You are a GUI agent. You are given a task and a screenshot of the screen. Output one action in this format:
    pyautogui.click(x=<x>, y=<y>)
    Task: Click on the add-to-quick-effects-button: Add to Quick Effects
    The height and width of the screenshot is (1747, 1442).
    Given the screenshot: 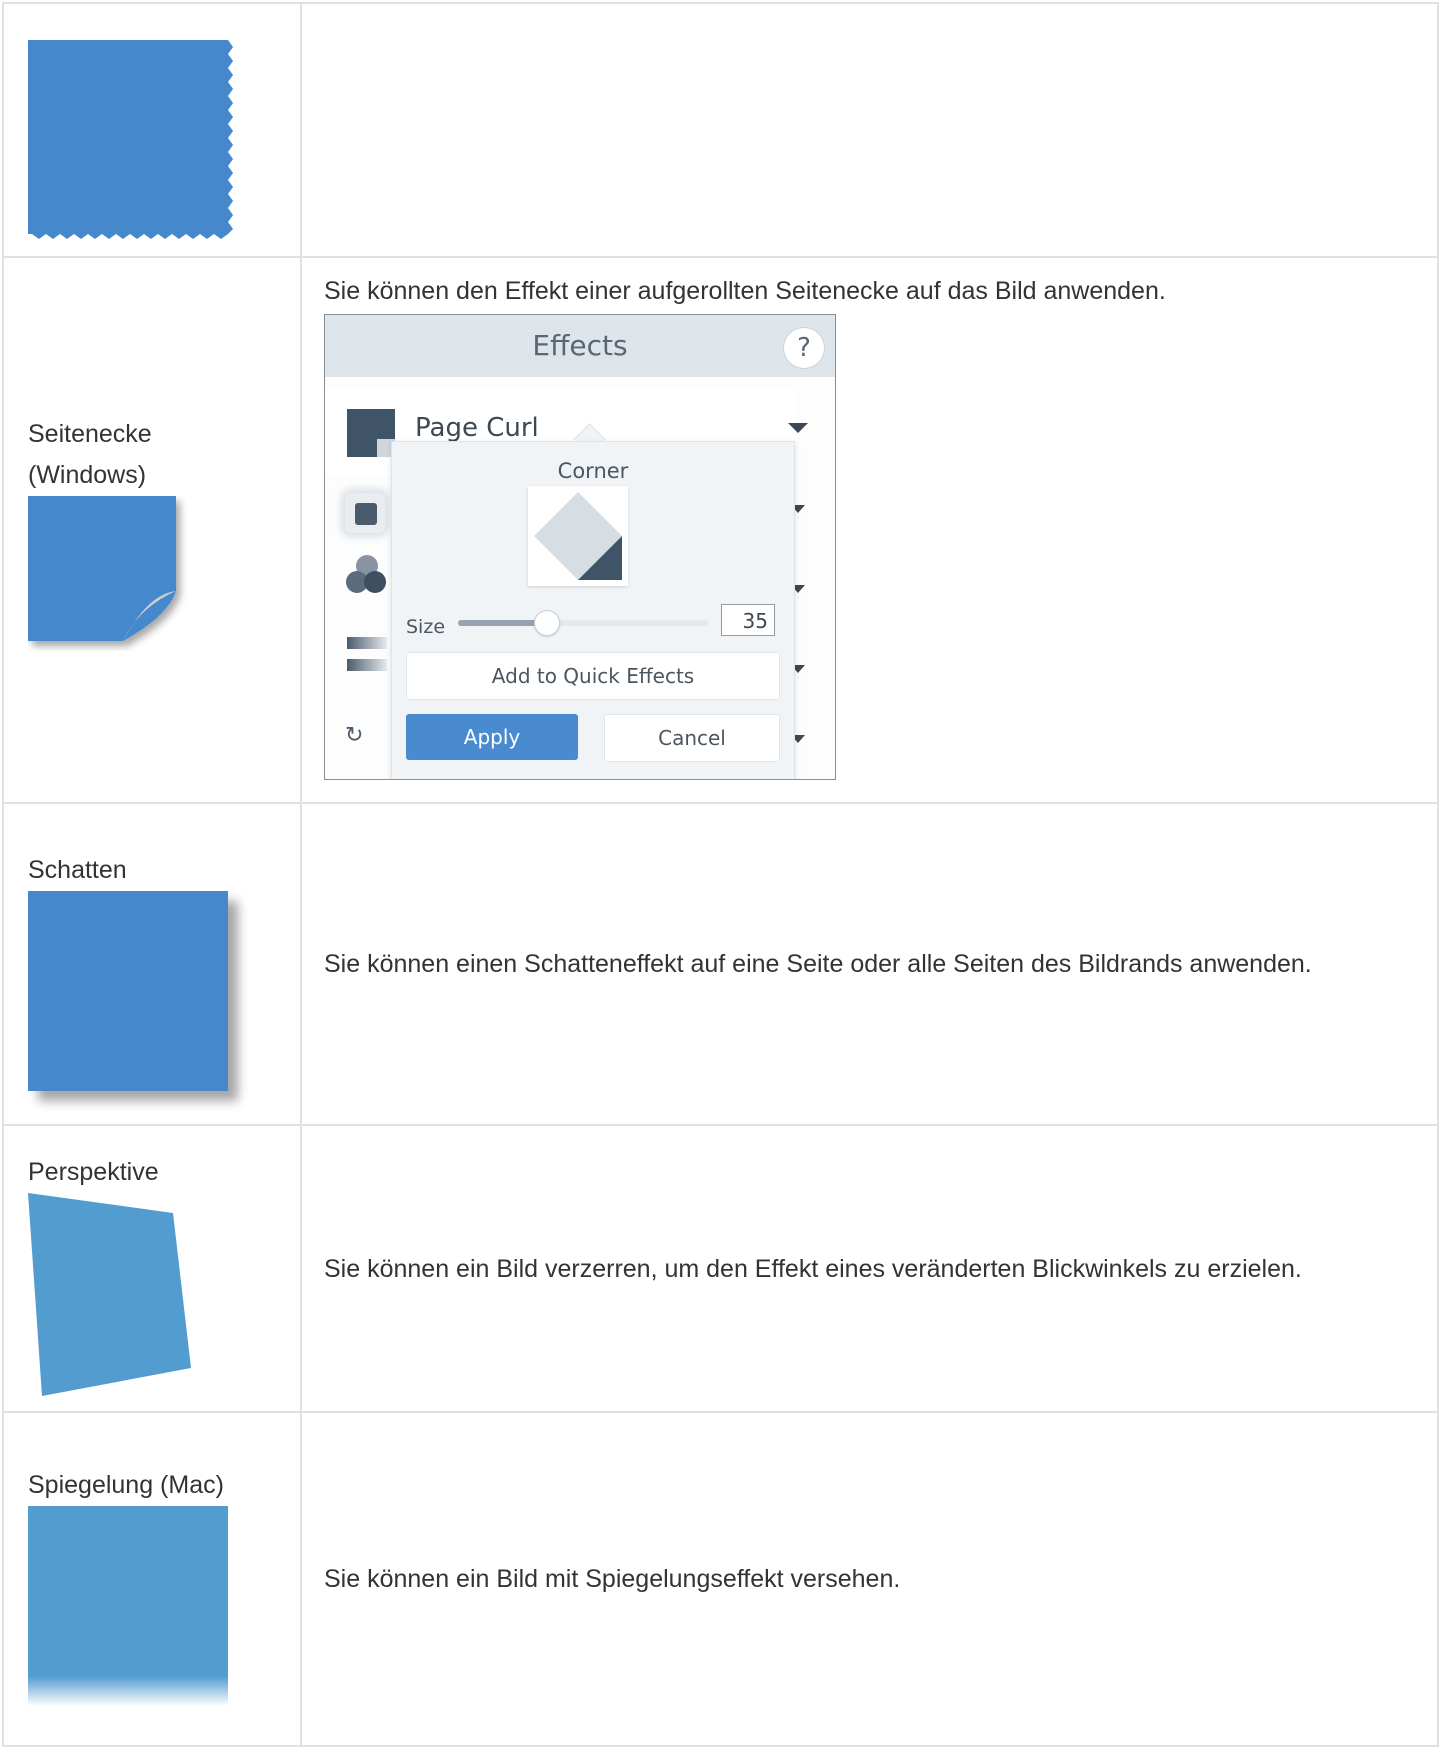 What is the action you would take?
    pyautogui.click(x=593, y=676)
    